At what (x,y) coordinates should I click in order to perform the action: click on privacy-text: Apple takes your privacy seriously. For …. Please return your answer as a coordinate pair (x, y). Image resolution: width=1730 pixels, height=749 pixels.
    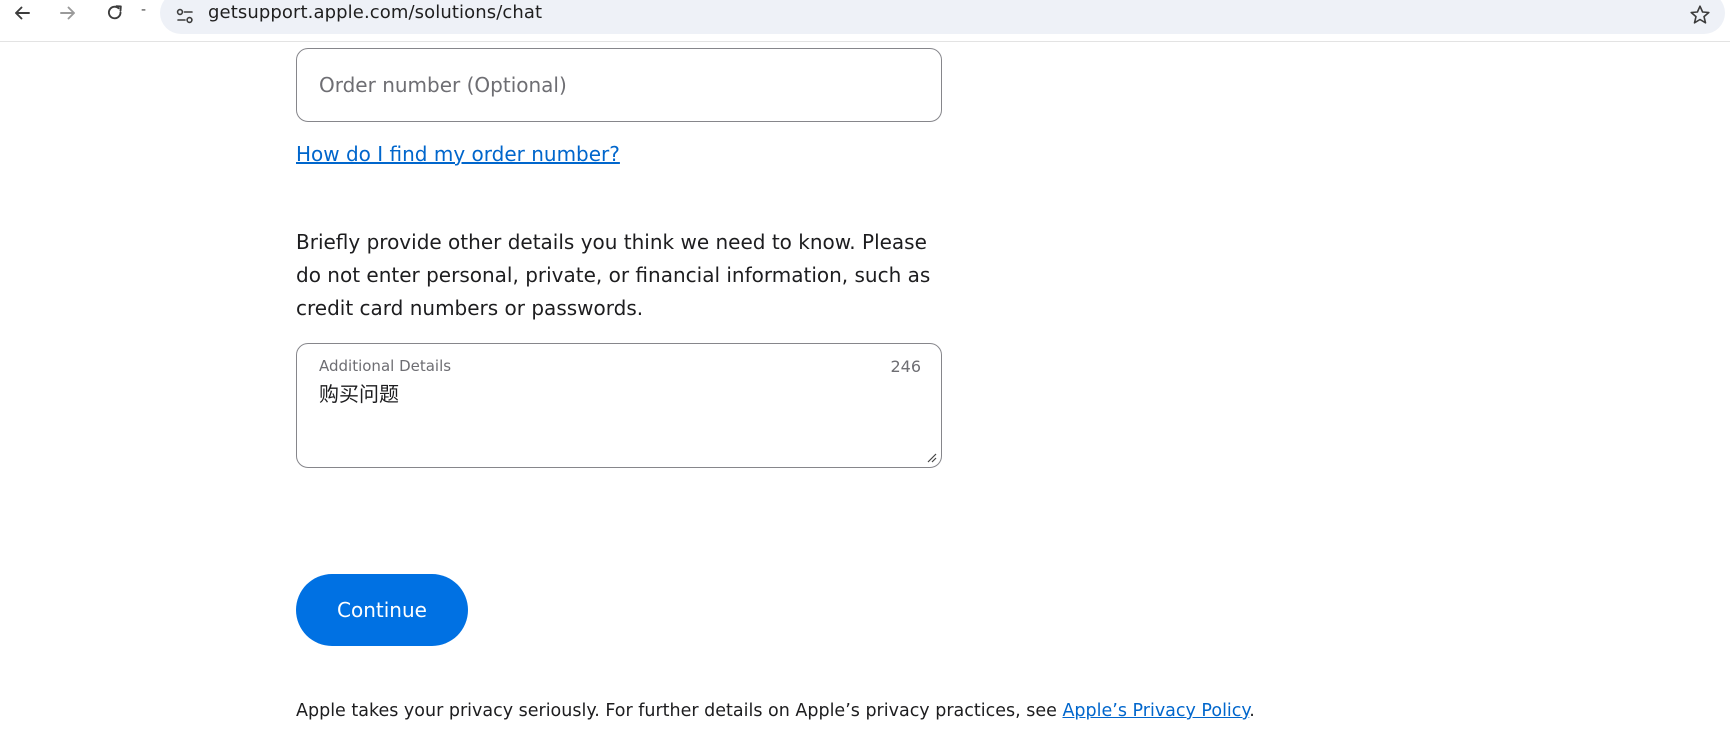
    Looking at the image, I should click on (679, 711).